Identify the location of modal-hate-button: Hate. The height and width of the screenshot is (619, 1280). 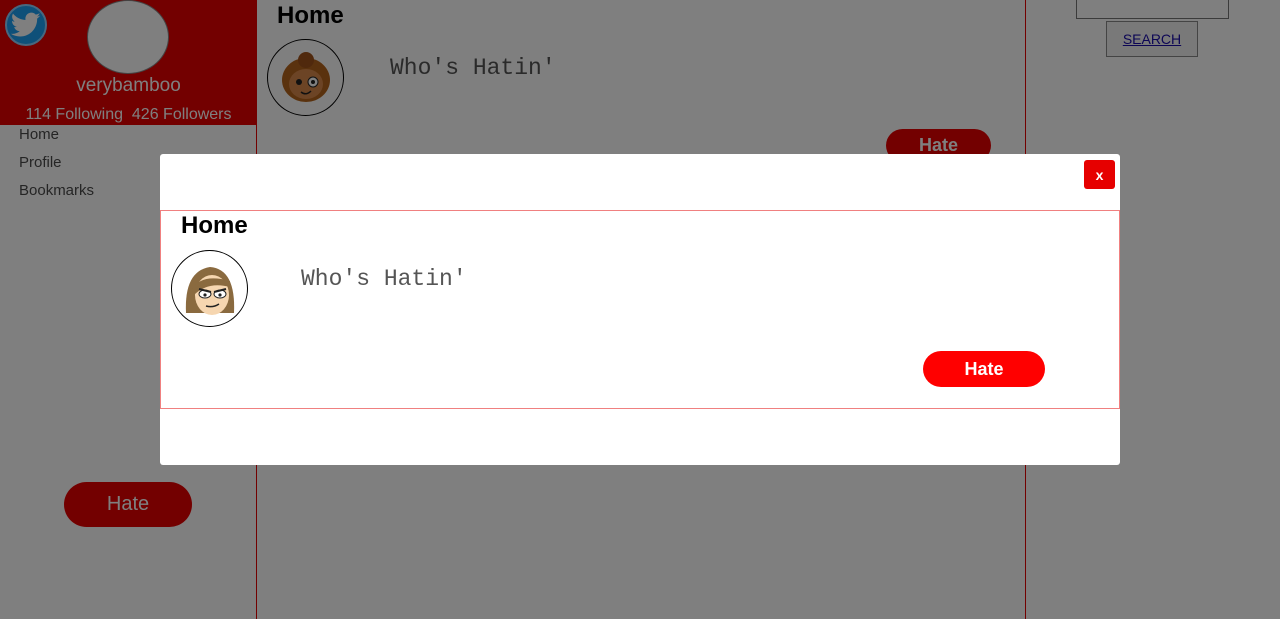
(984, 369).